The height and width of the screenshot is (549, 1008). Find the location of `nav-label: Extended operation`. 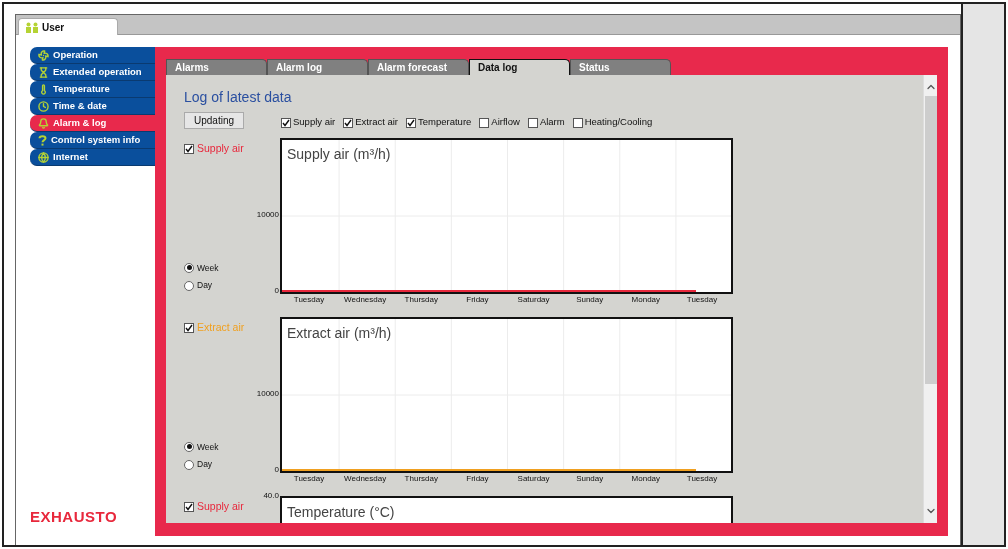

nav-label: Extended operation is located at coordinates (97, 71).